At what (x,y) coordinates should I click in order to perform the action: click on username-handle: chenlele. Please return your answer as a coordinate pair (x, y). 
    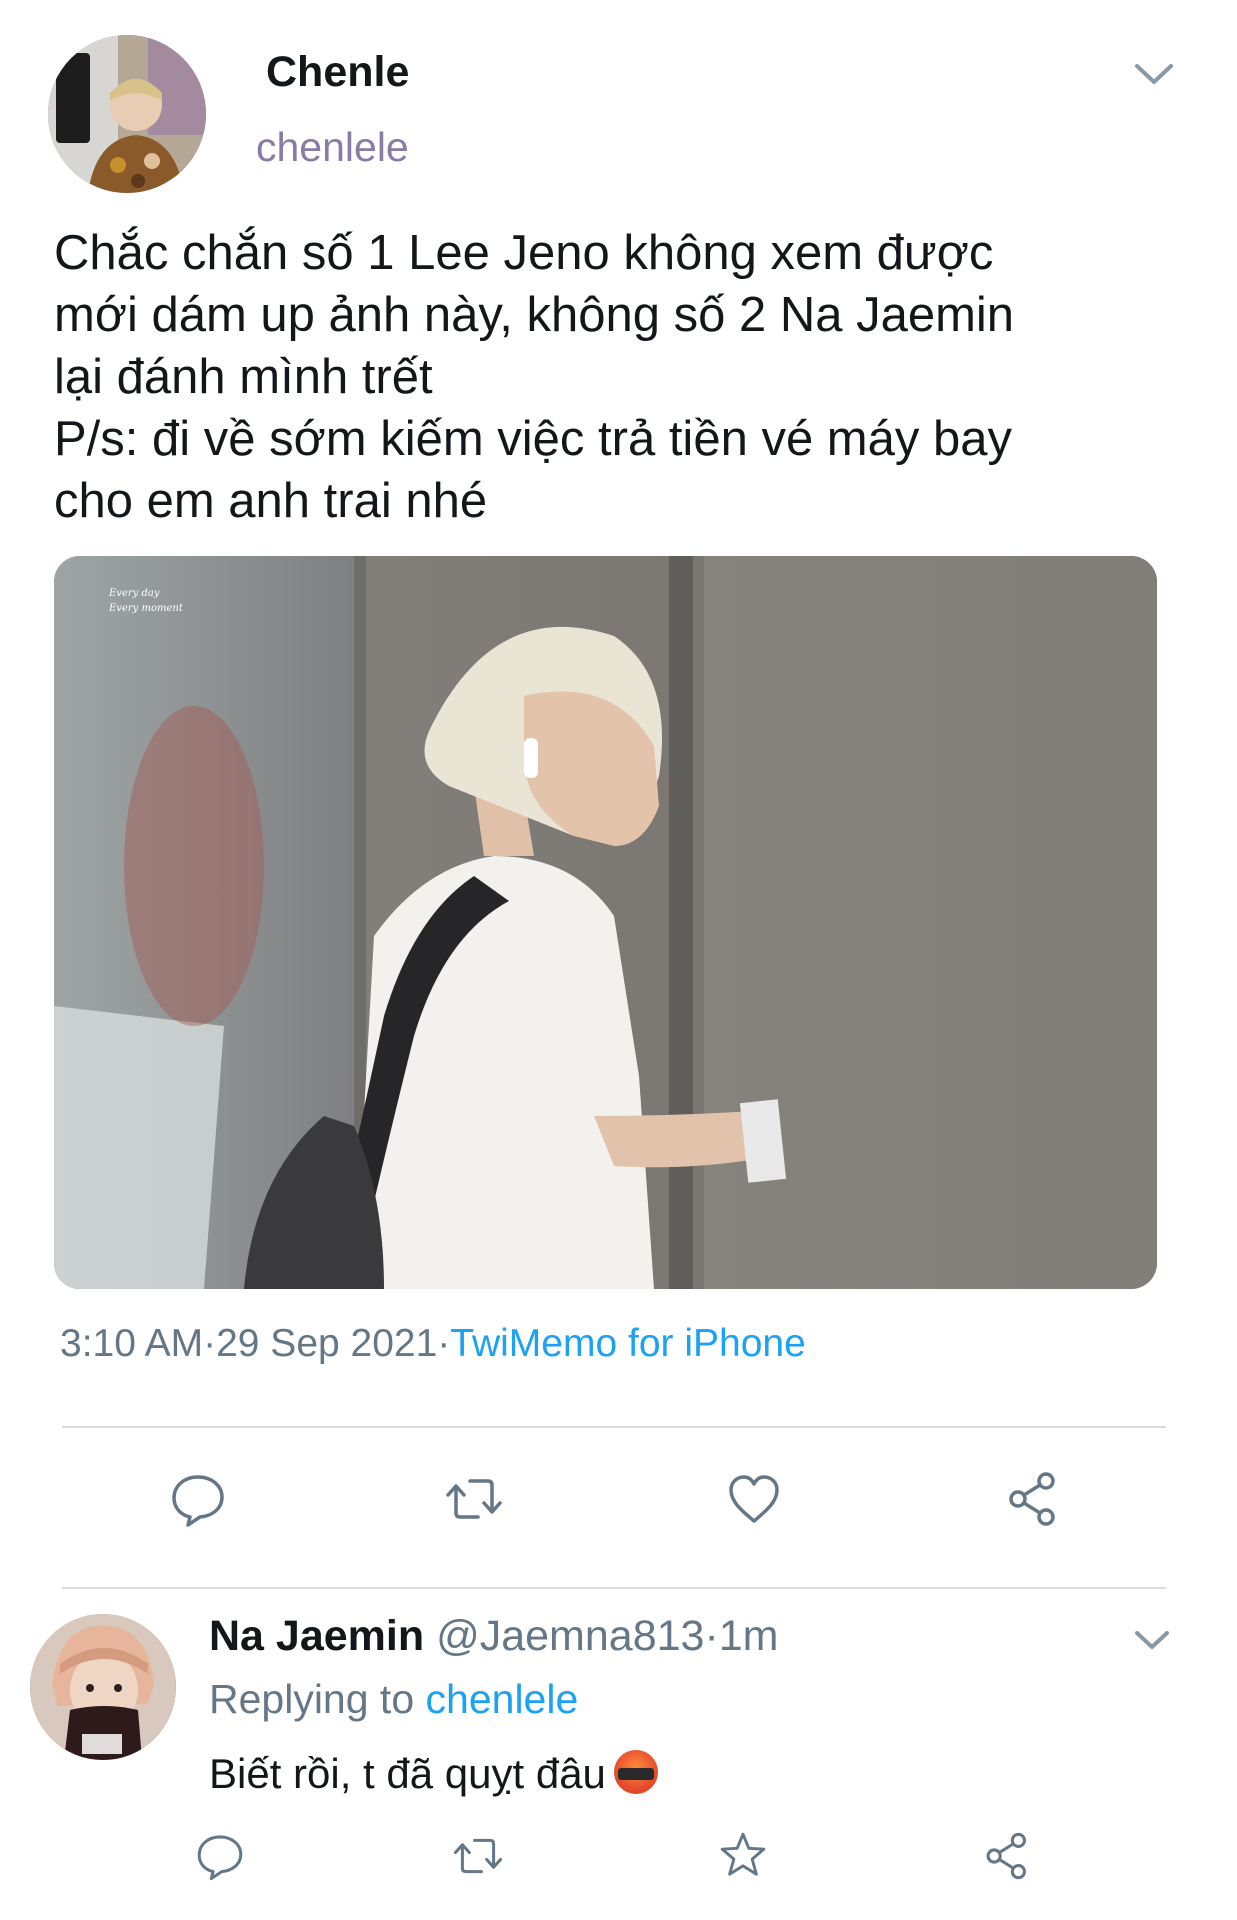
    Looking at the image, I should click on (332, 147).